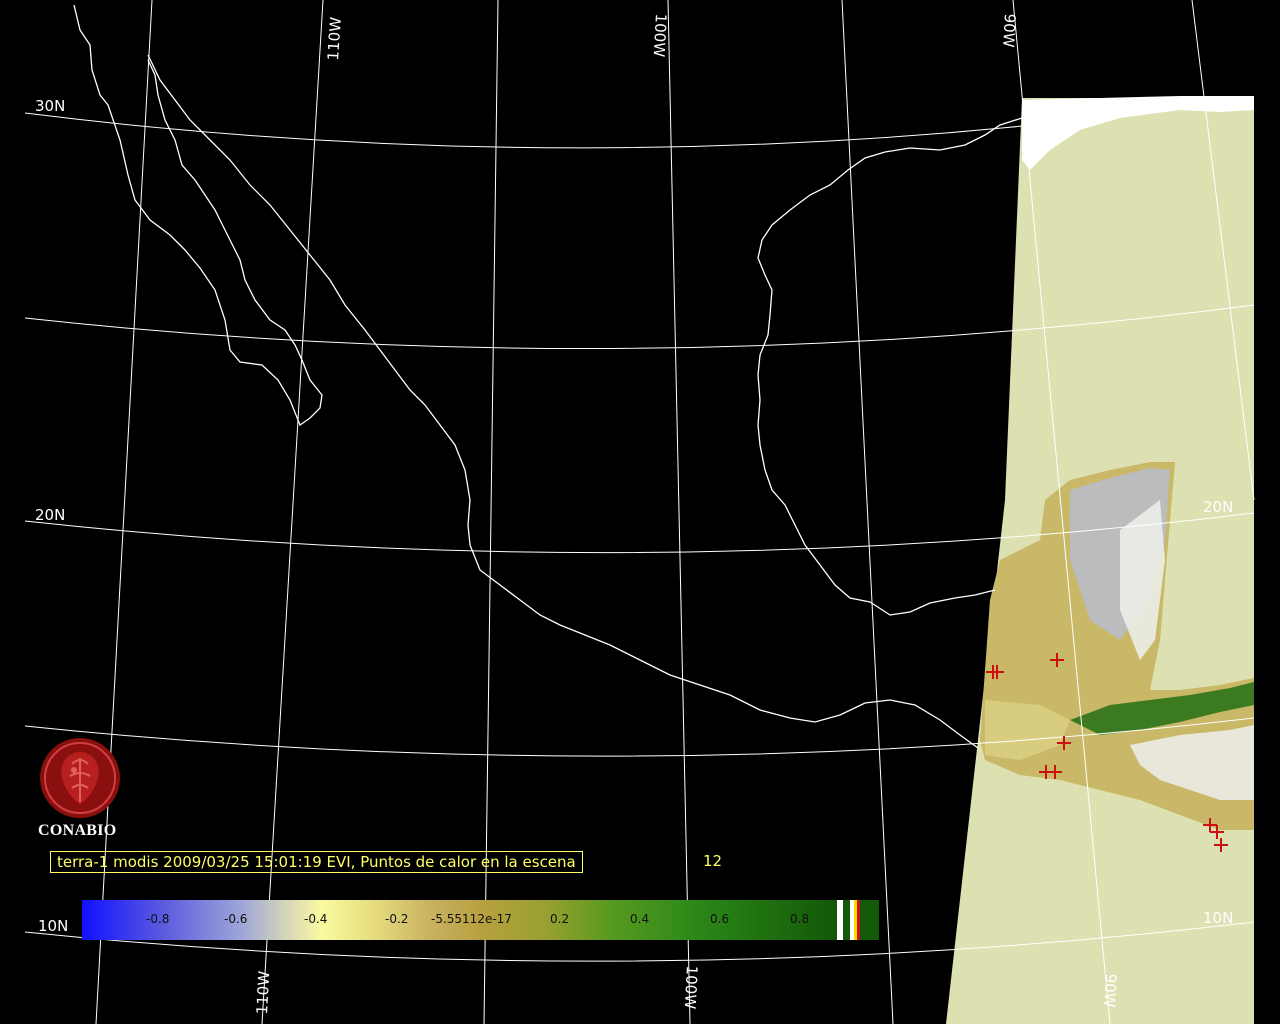  I want to click on lat-label-right-20n: 20N, so click(1218, 507).